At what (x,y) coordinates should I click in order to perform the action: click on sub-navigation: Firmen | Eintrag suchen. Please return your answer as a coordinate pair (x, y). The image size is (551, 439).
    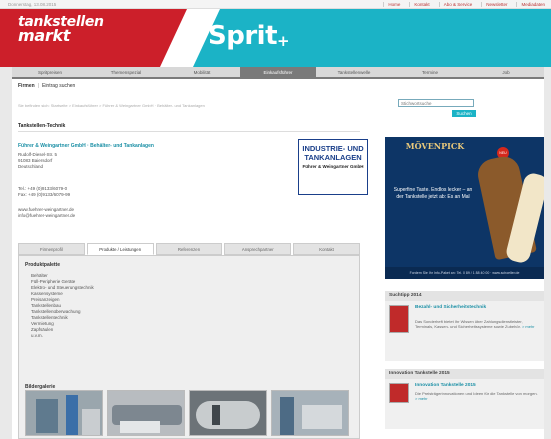
    Looking at the image, I should click on (46, 86).